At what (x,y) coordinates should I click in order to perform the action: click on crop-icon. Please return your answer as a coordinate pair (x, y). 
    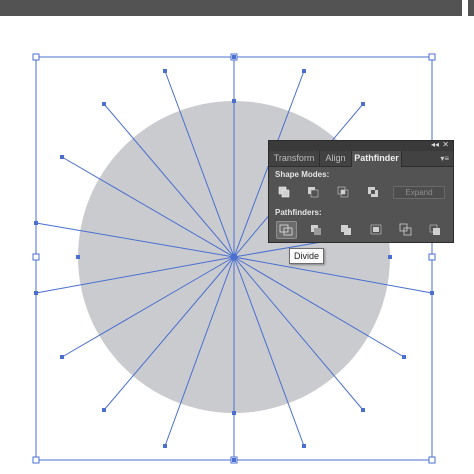
    Looking at the image, I should click on (376, 229).